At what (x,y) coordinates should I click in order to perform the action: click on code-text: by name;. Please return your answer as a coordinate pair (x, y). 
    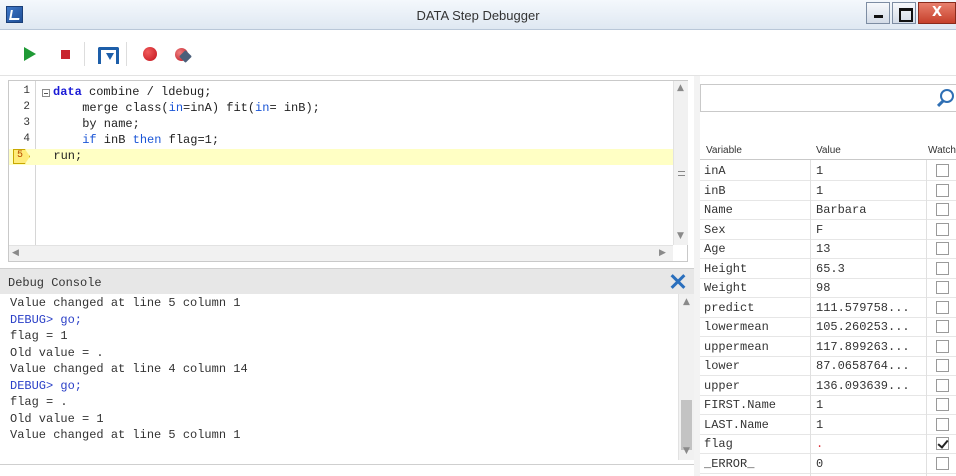
    Looking at the image, I should click on (89, 124).